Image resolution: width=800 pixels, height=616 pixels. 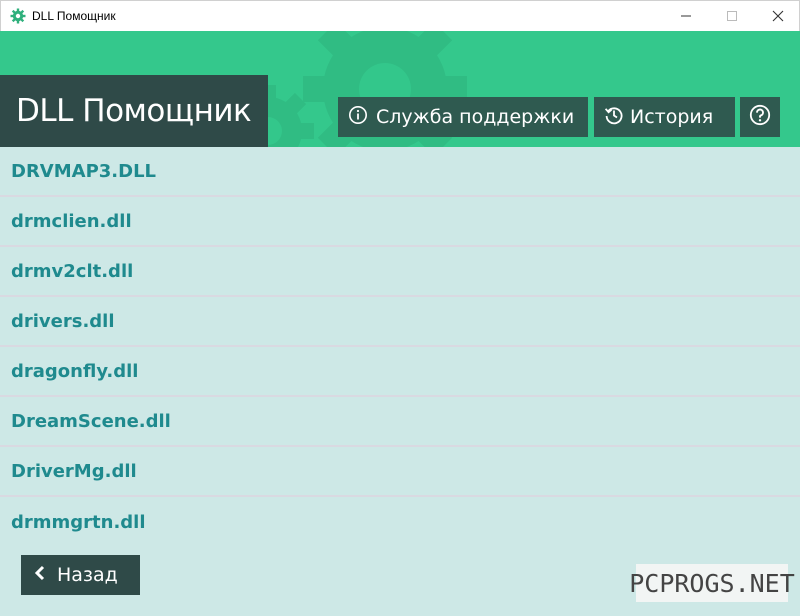 What do you see at coordinates (400, 172) in the screenshot?
I see `list-item: DRVMAP3.DLL` at bounding box center [400, 172].